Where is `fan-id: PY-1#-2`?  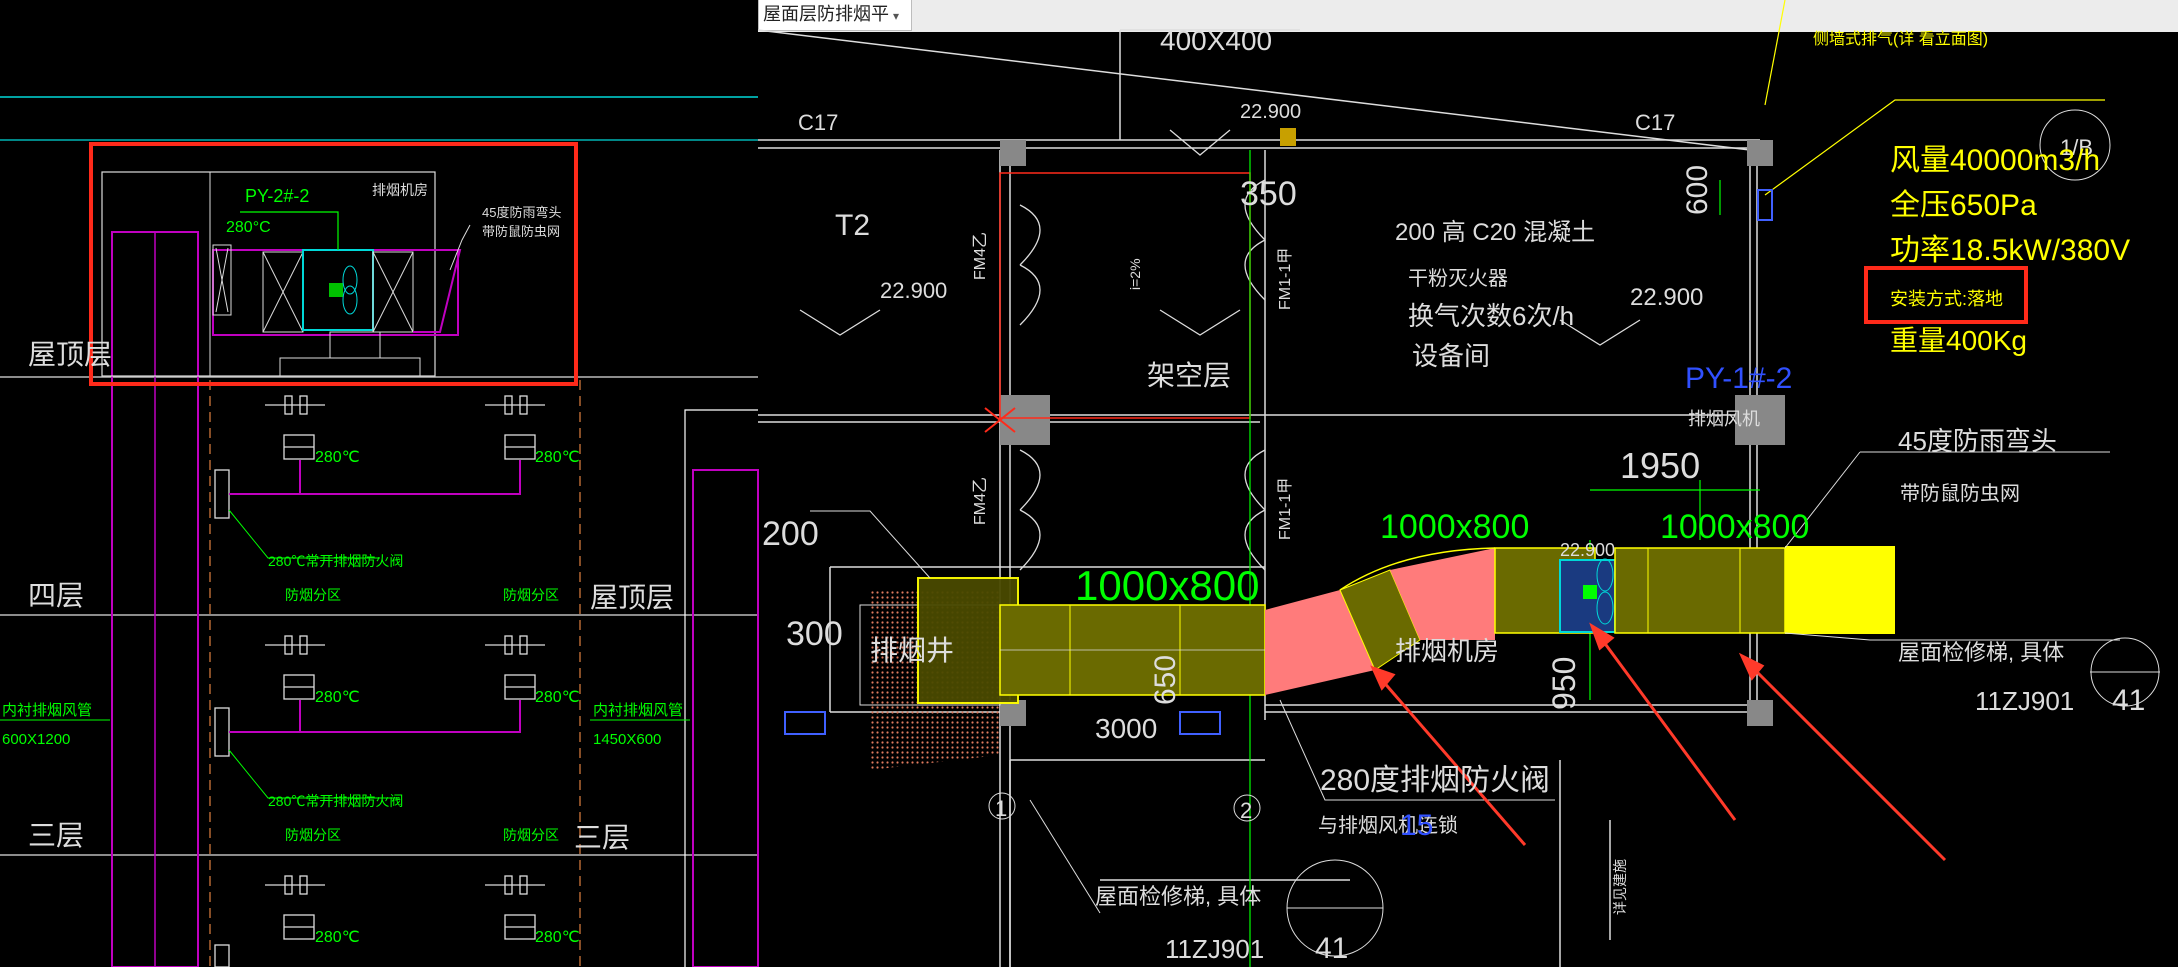 fan-id: PY-1#-2 is located at coordinates (1738, 378).